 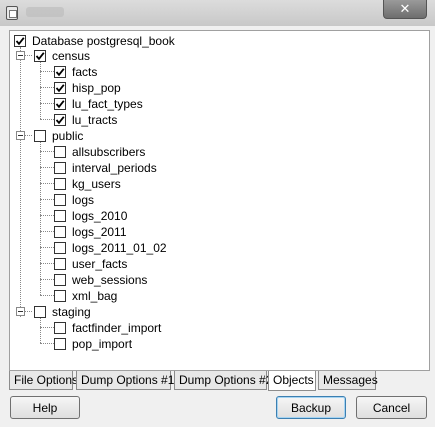 What do you see at coordinates (117, 328) in the screenshot?
I see `tree-node-label: factfinder_import` at bounding box center [117, 328].